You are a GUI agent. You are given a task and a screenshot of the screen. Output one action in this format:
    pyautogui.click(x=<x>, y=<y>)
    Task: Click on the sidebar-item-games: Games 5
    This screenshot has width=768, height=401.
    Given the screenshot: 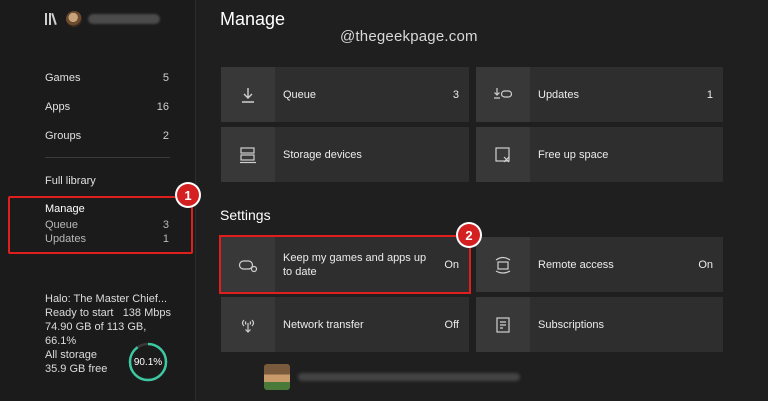 What is the action you would take?
    pyautogui.click(x=107, y=78)
    